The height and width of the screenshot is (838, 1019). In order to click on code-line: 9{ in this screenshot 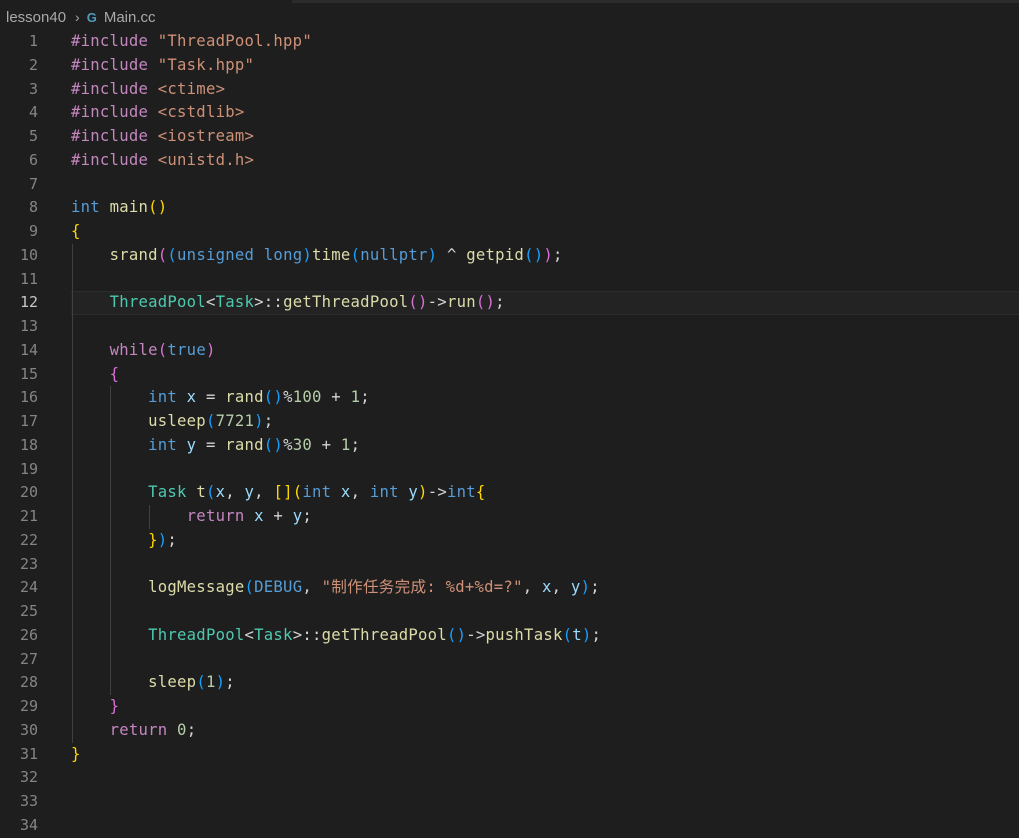, I will do `click(509, 232)`.